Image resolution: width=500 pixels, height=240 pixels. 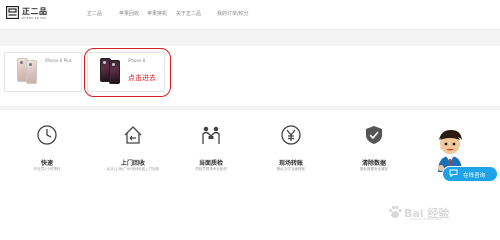 I want to click on shield-icon, so click(x=374, y=135).